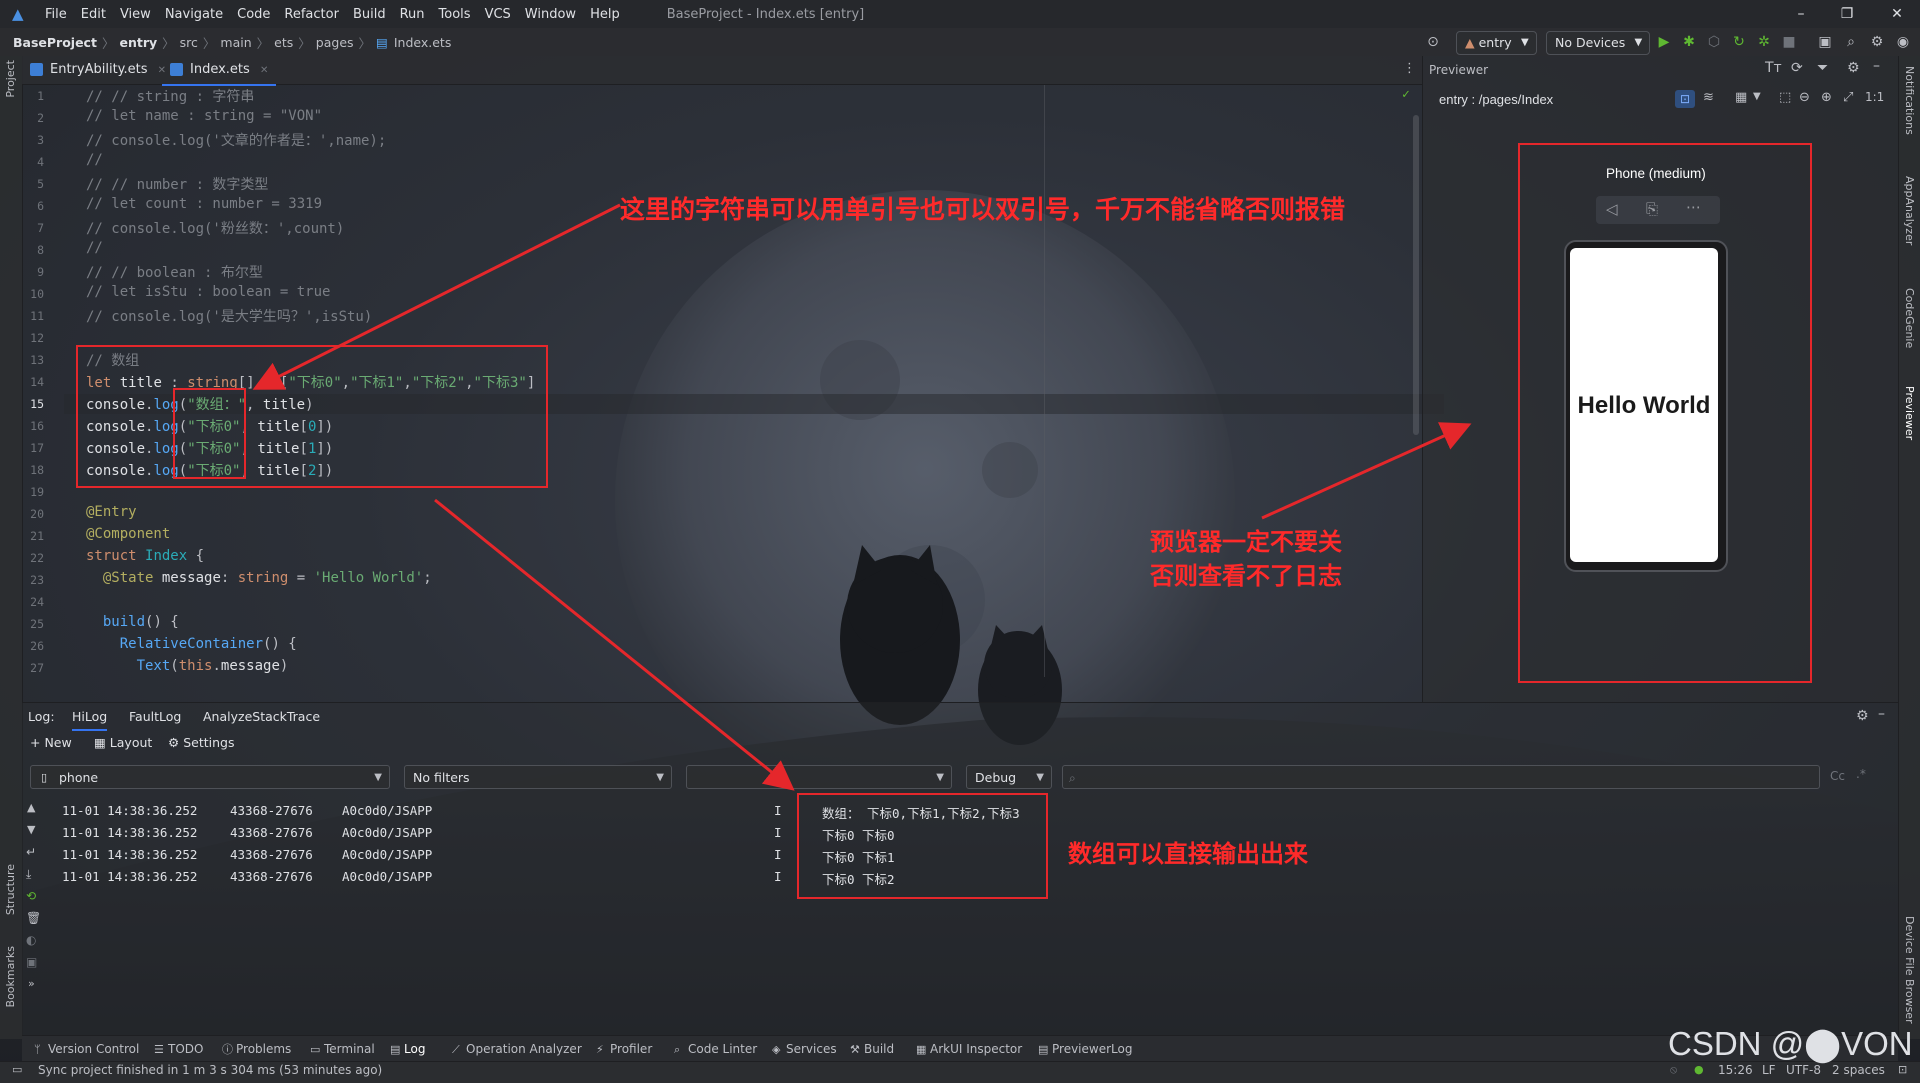 The width and height of the screenshot is (1920, 1083). Describe the element at coordinates (1851, 42) in the screenshot. I see `search-icon: ⌕` at that location.